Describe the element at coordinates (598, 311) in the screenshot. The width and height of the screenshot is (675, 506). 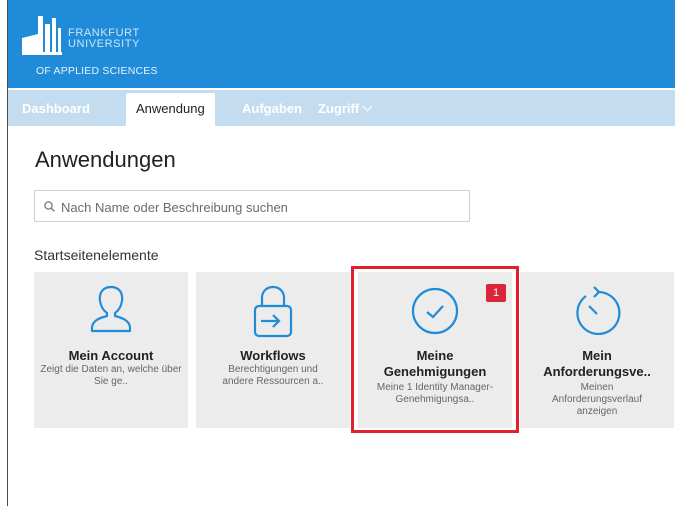
I see `history-icon` at that location.